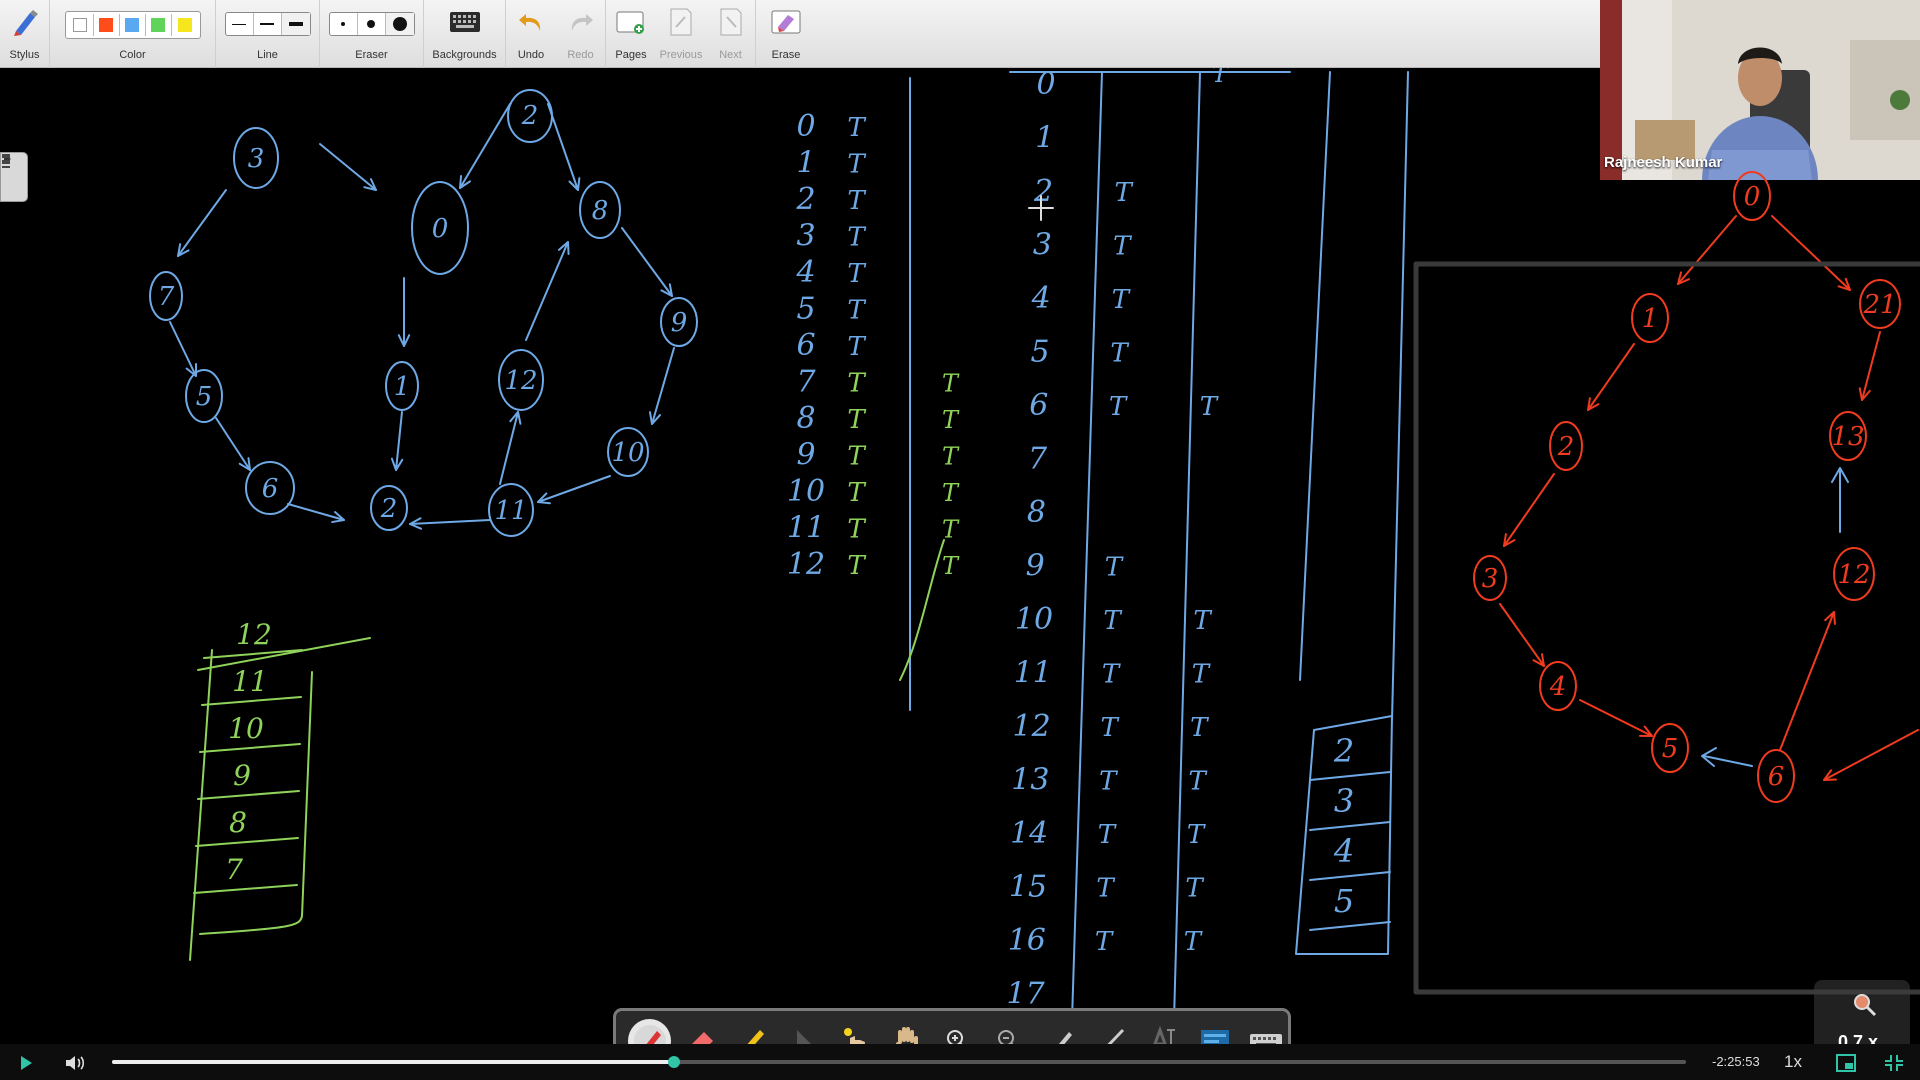  I want to click on table1-index: 9, so click(805, 455).